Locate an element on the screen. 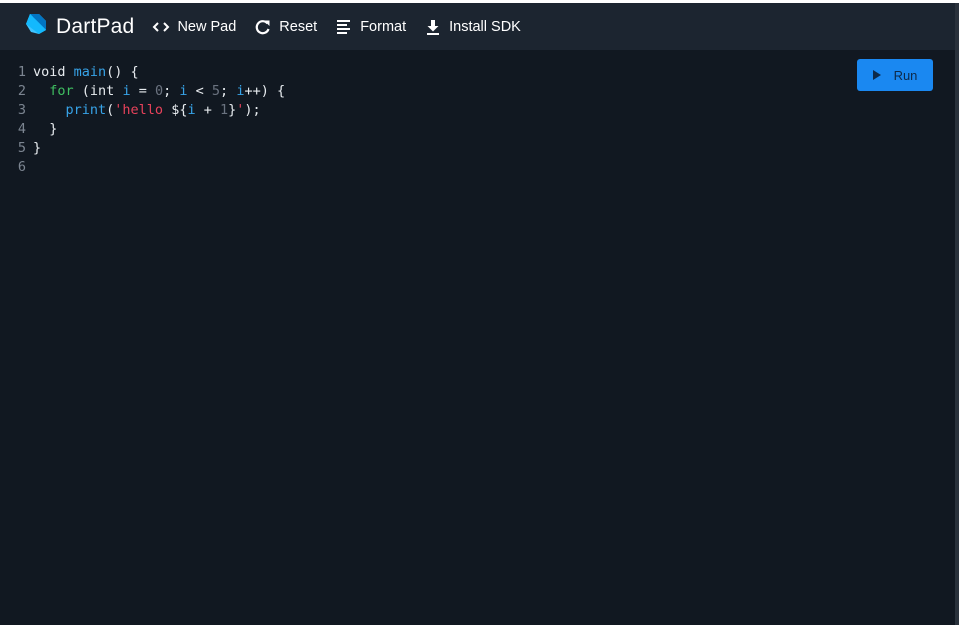 The width and height of the screenshot is (959, 625). code-line: 2 for (int i = 0; i < 5; i++) { is located at coordinates (142, 91).